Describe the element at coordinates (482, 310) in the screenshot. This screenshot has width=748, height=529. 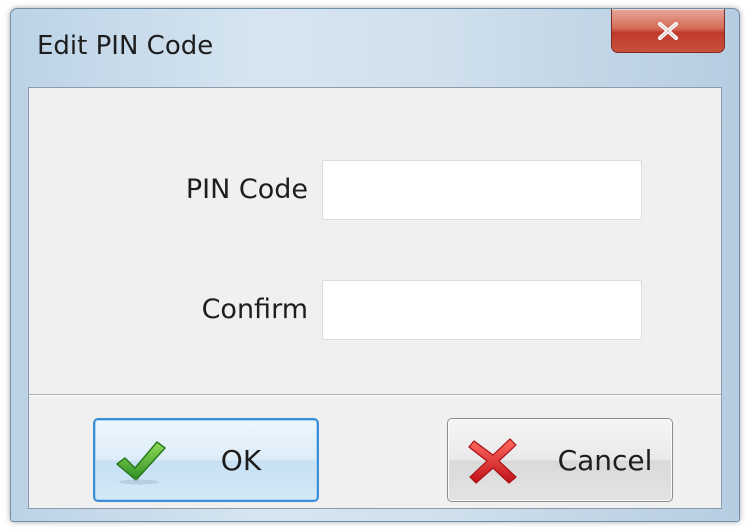
I see `confirm-input` at that location.